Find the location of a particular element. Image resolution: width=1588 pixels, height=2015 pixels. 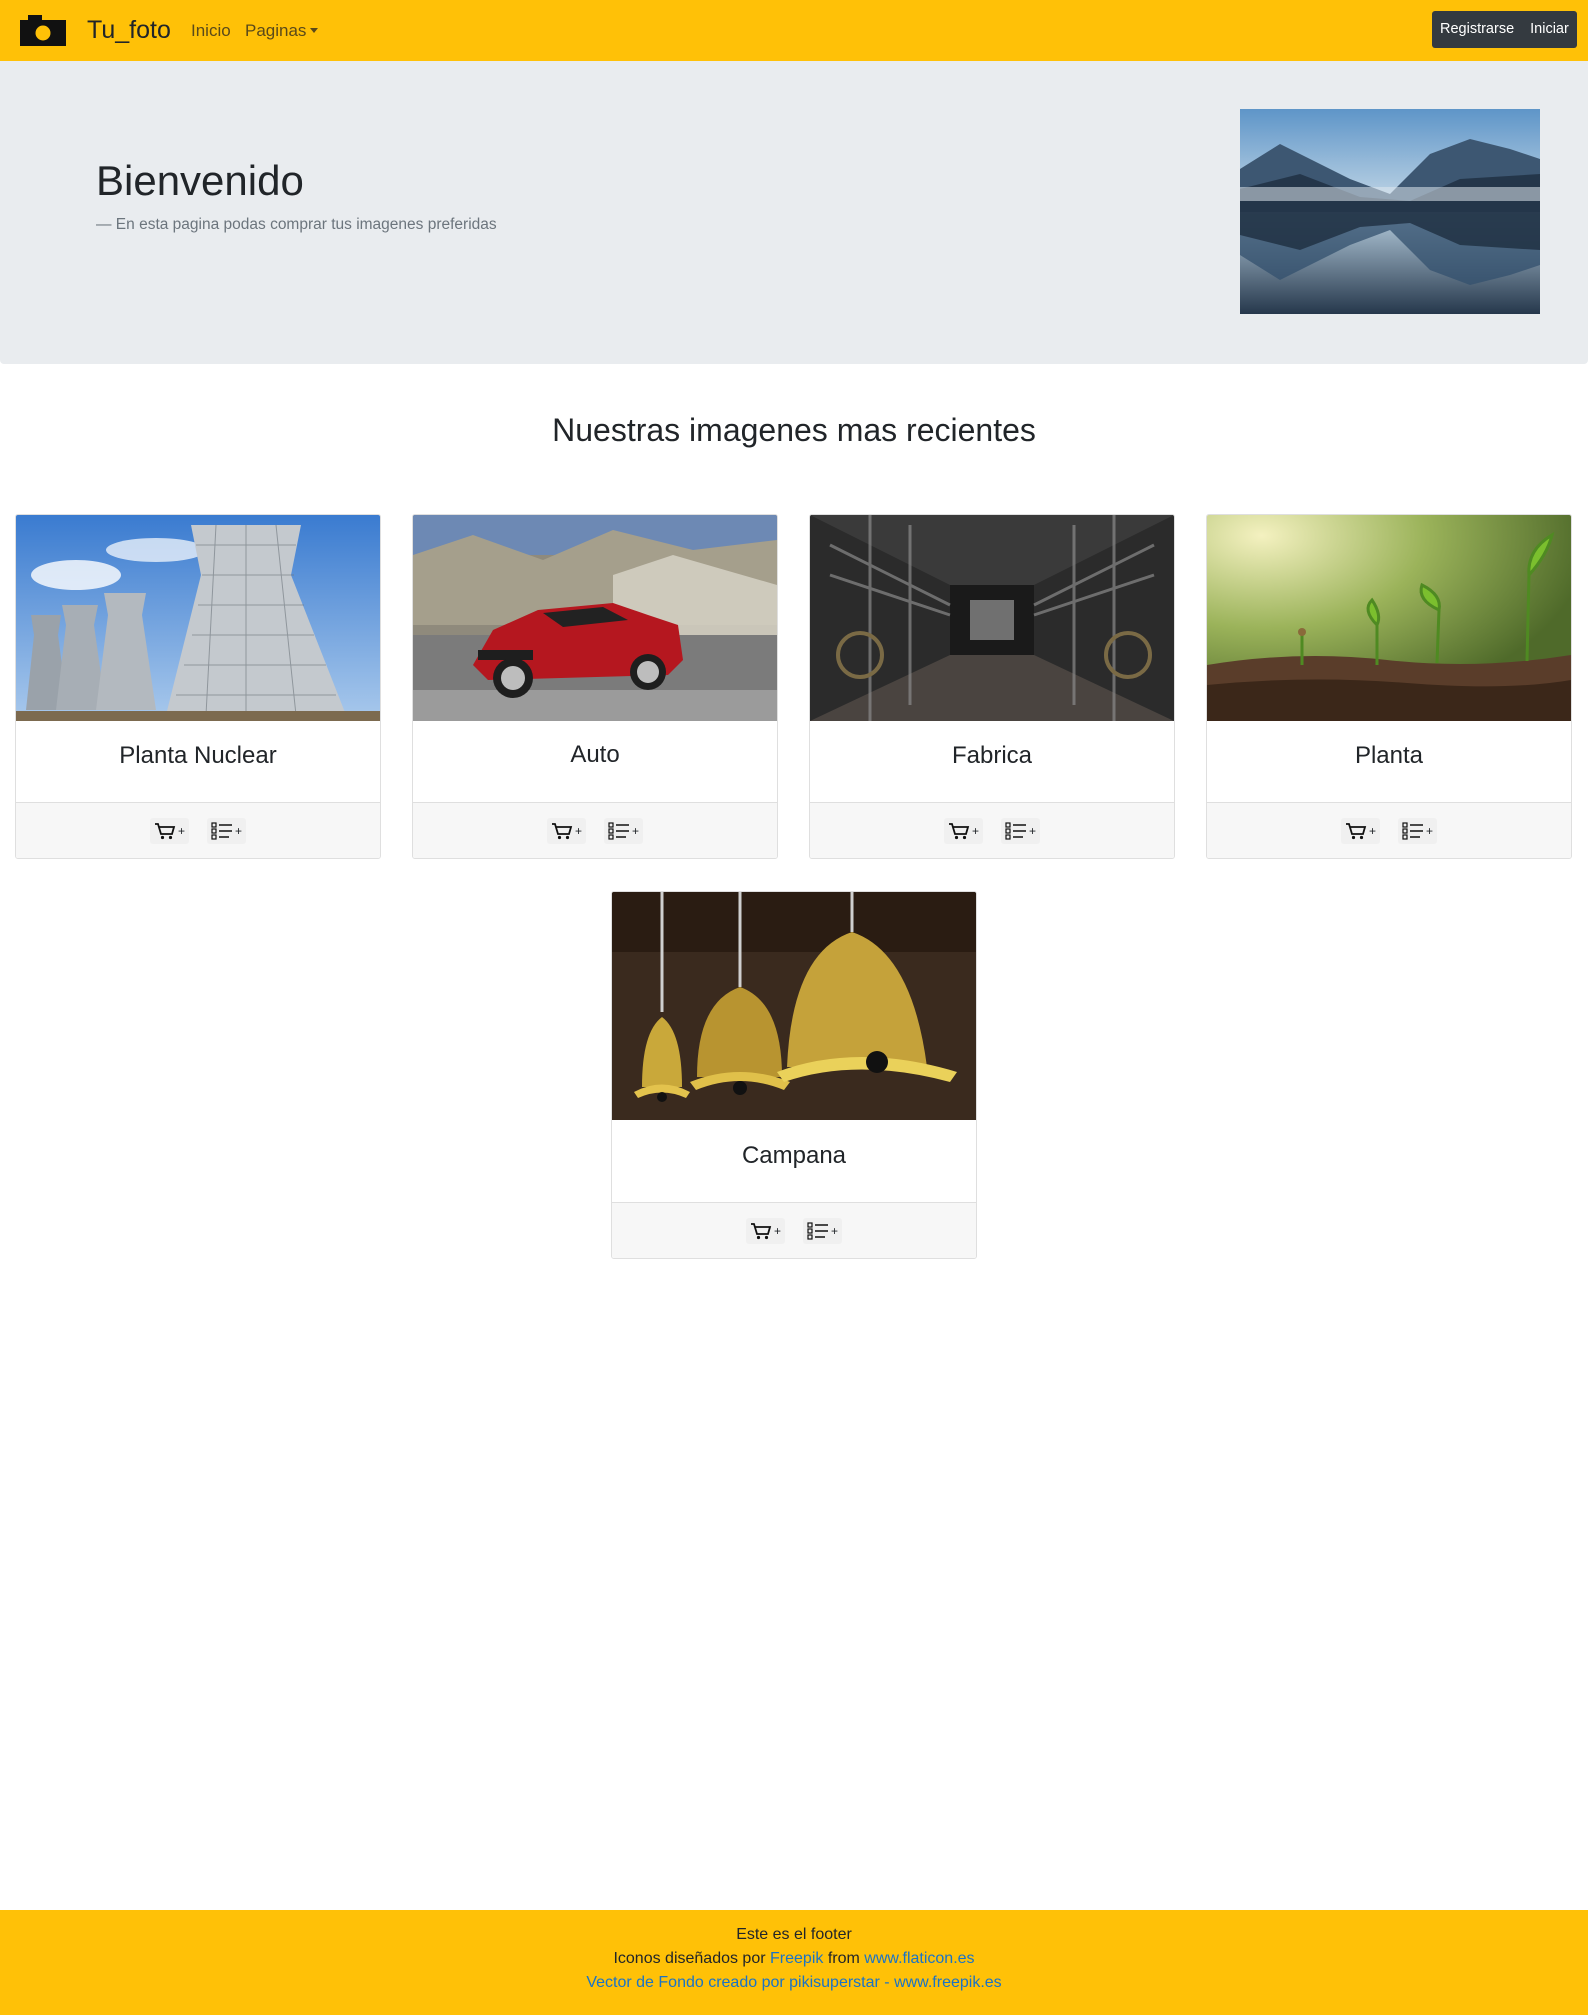

card-title: Campana is located at coordinates (794, 1155).